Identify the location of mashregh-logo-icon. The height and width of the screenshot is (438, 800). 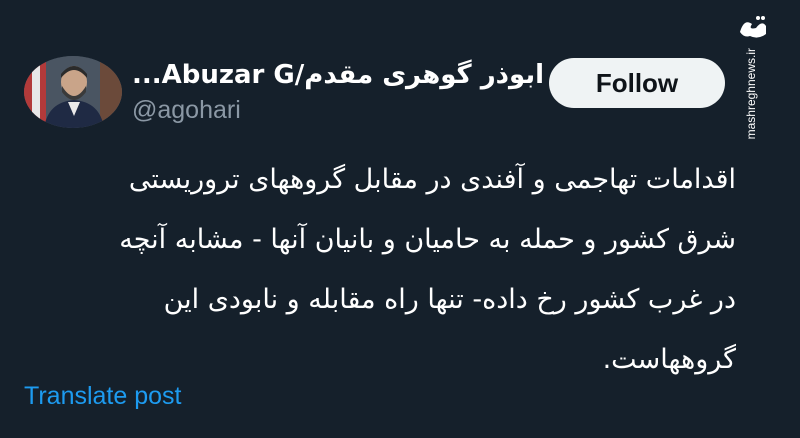
(753, 27).